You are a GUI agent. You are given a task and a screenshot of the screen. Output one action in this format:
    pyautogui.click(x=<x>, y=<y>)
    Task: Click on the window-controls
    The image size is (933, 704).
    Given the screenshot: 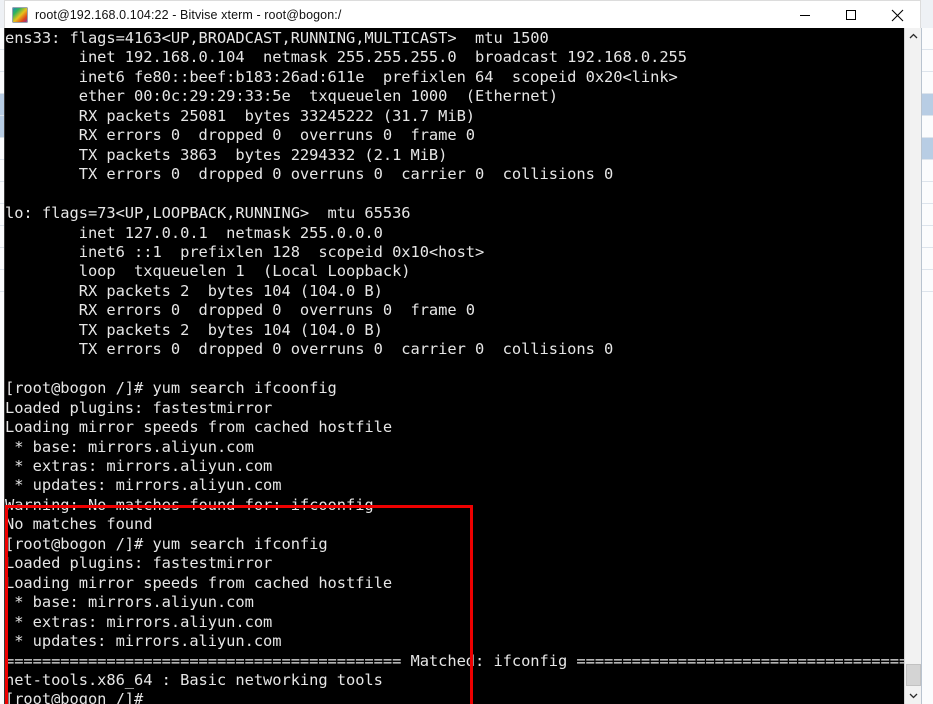 What is the action you would take?
    pyautogui.click(x=851, y=15)
    